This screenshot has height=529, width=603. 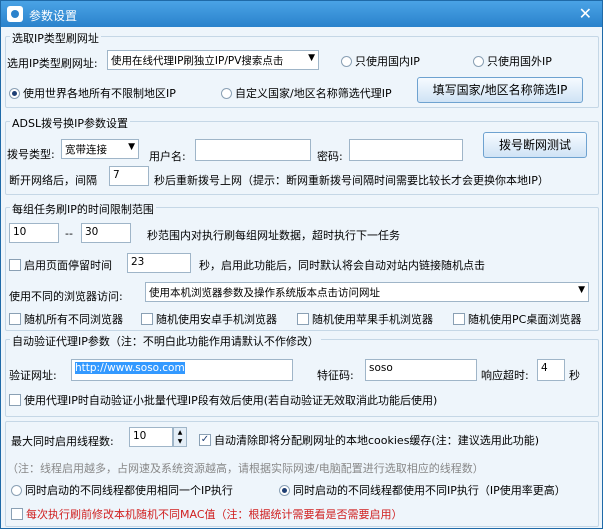 I want to click on radio-all-regions-dot, so click(x=14, y=93).